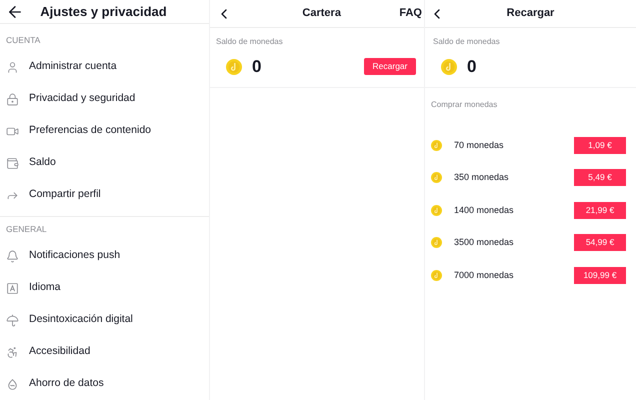 Image resolution: width=636 pixels, height=400 pixels. What do you see at coordinates (26, 229) in the screenshot?
I see `section-heading: GENERAL` at bounding box center [26, 229].